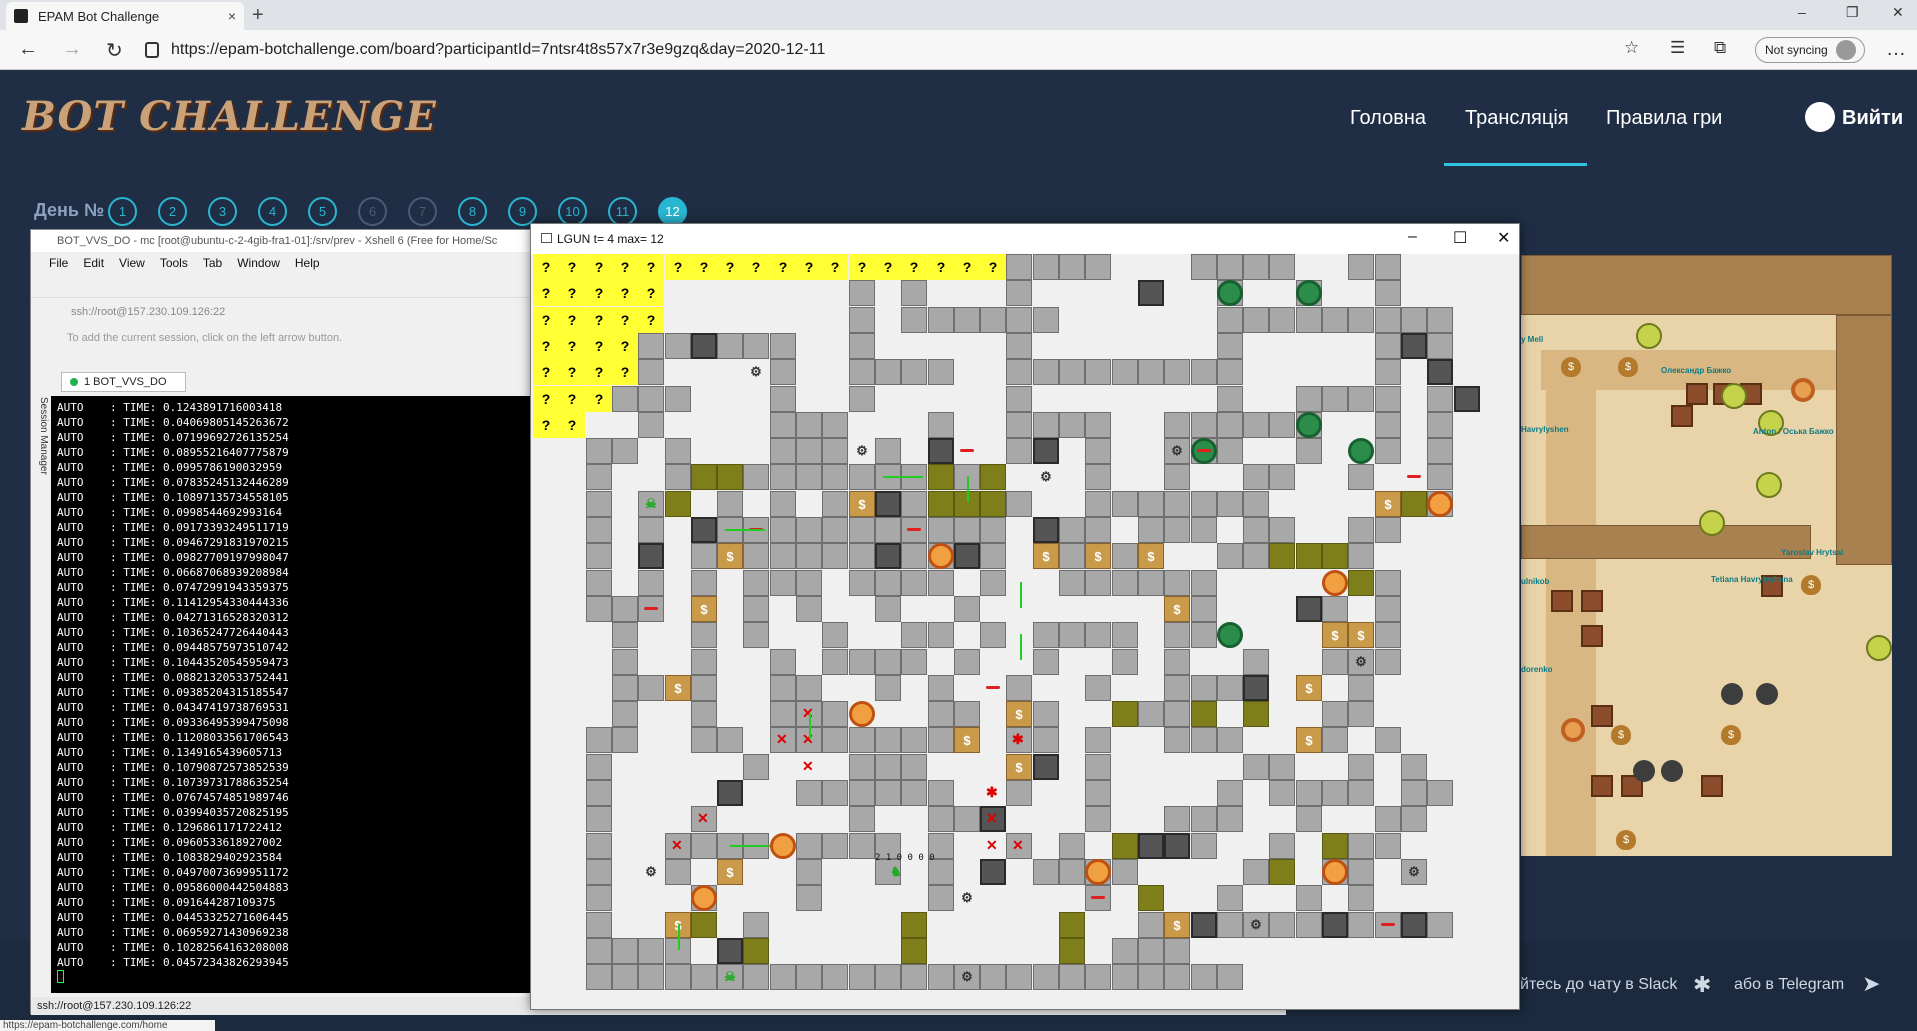 This screenshot has width=1917, height=1031. I want to click on day-11-button: 11, so click(622, 211).